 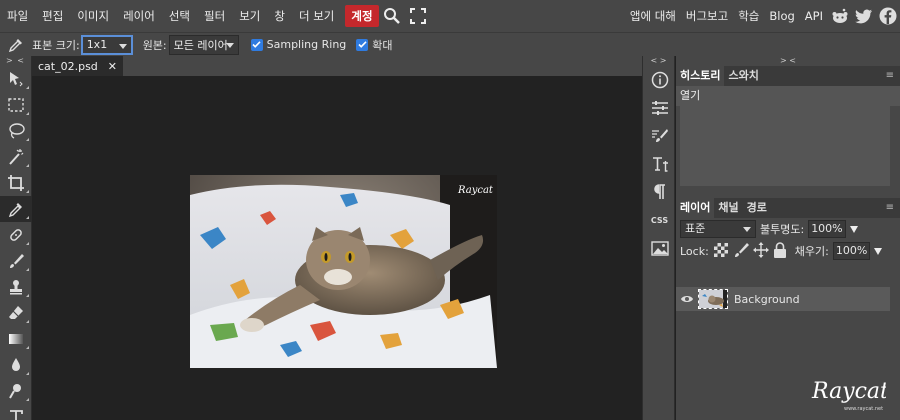 What do you see at coordinates (743, 76) in the screenshot?
I see `tab-swatches: 스와치` at bounding box center [743, 76].